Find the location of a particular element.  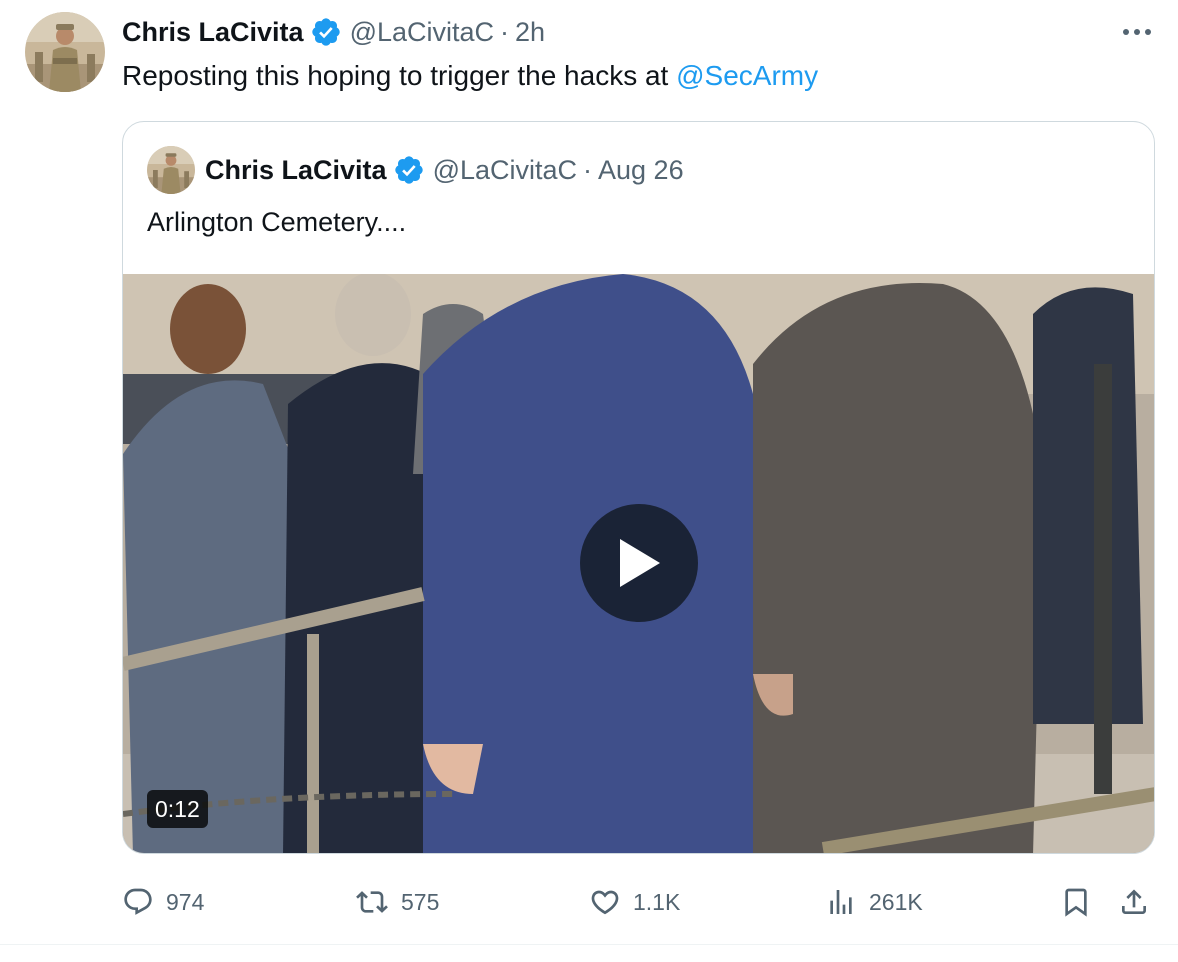

action-bar: 974 575 1.1K 261K is located at coordinates (642, 902).